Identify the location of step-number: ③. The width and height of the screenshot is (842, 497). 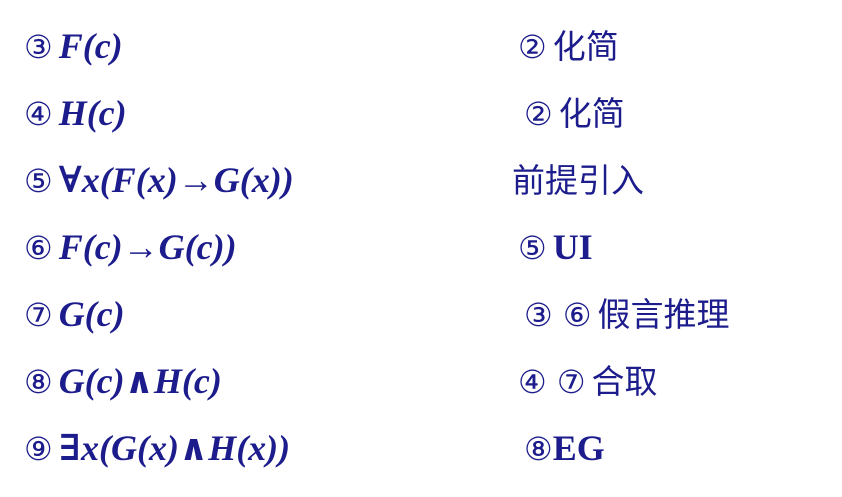
(38, 47).